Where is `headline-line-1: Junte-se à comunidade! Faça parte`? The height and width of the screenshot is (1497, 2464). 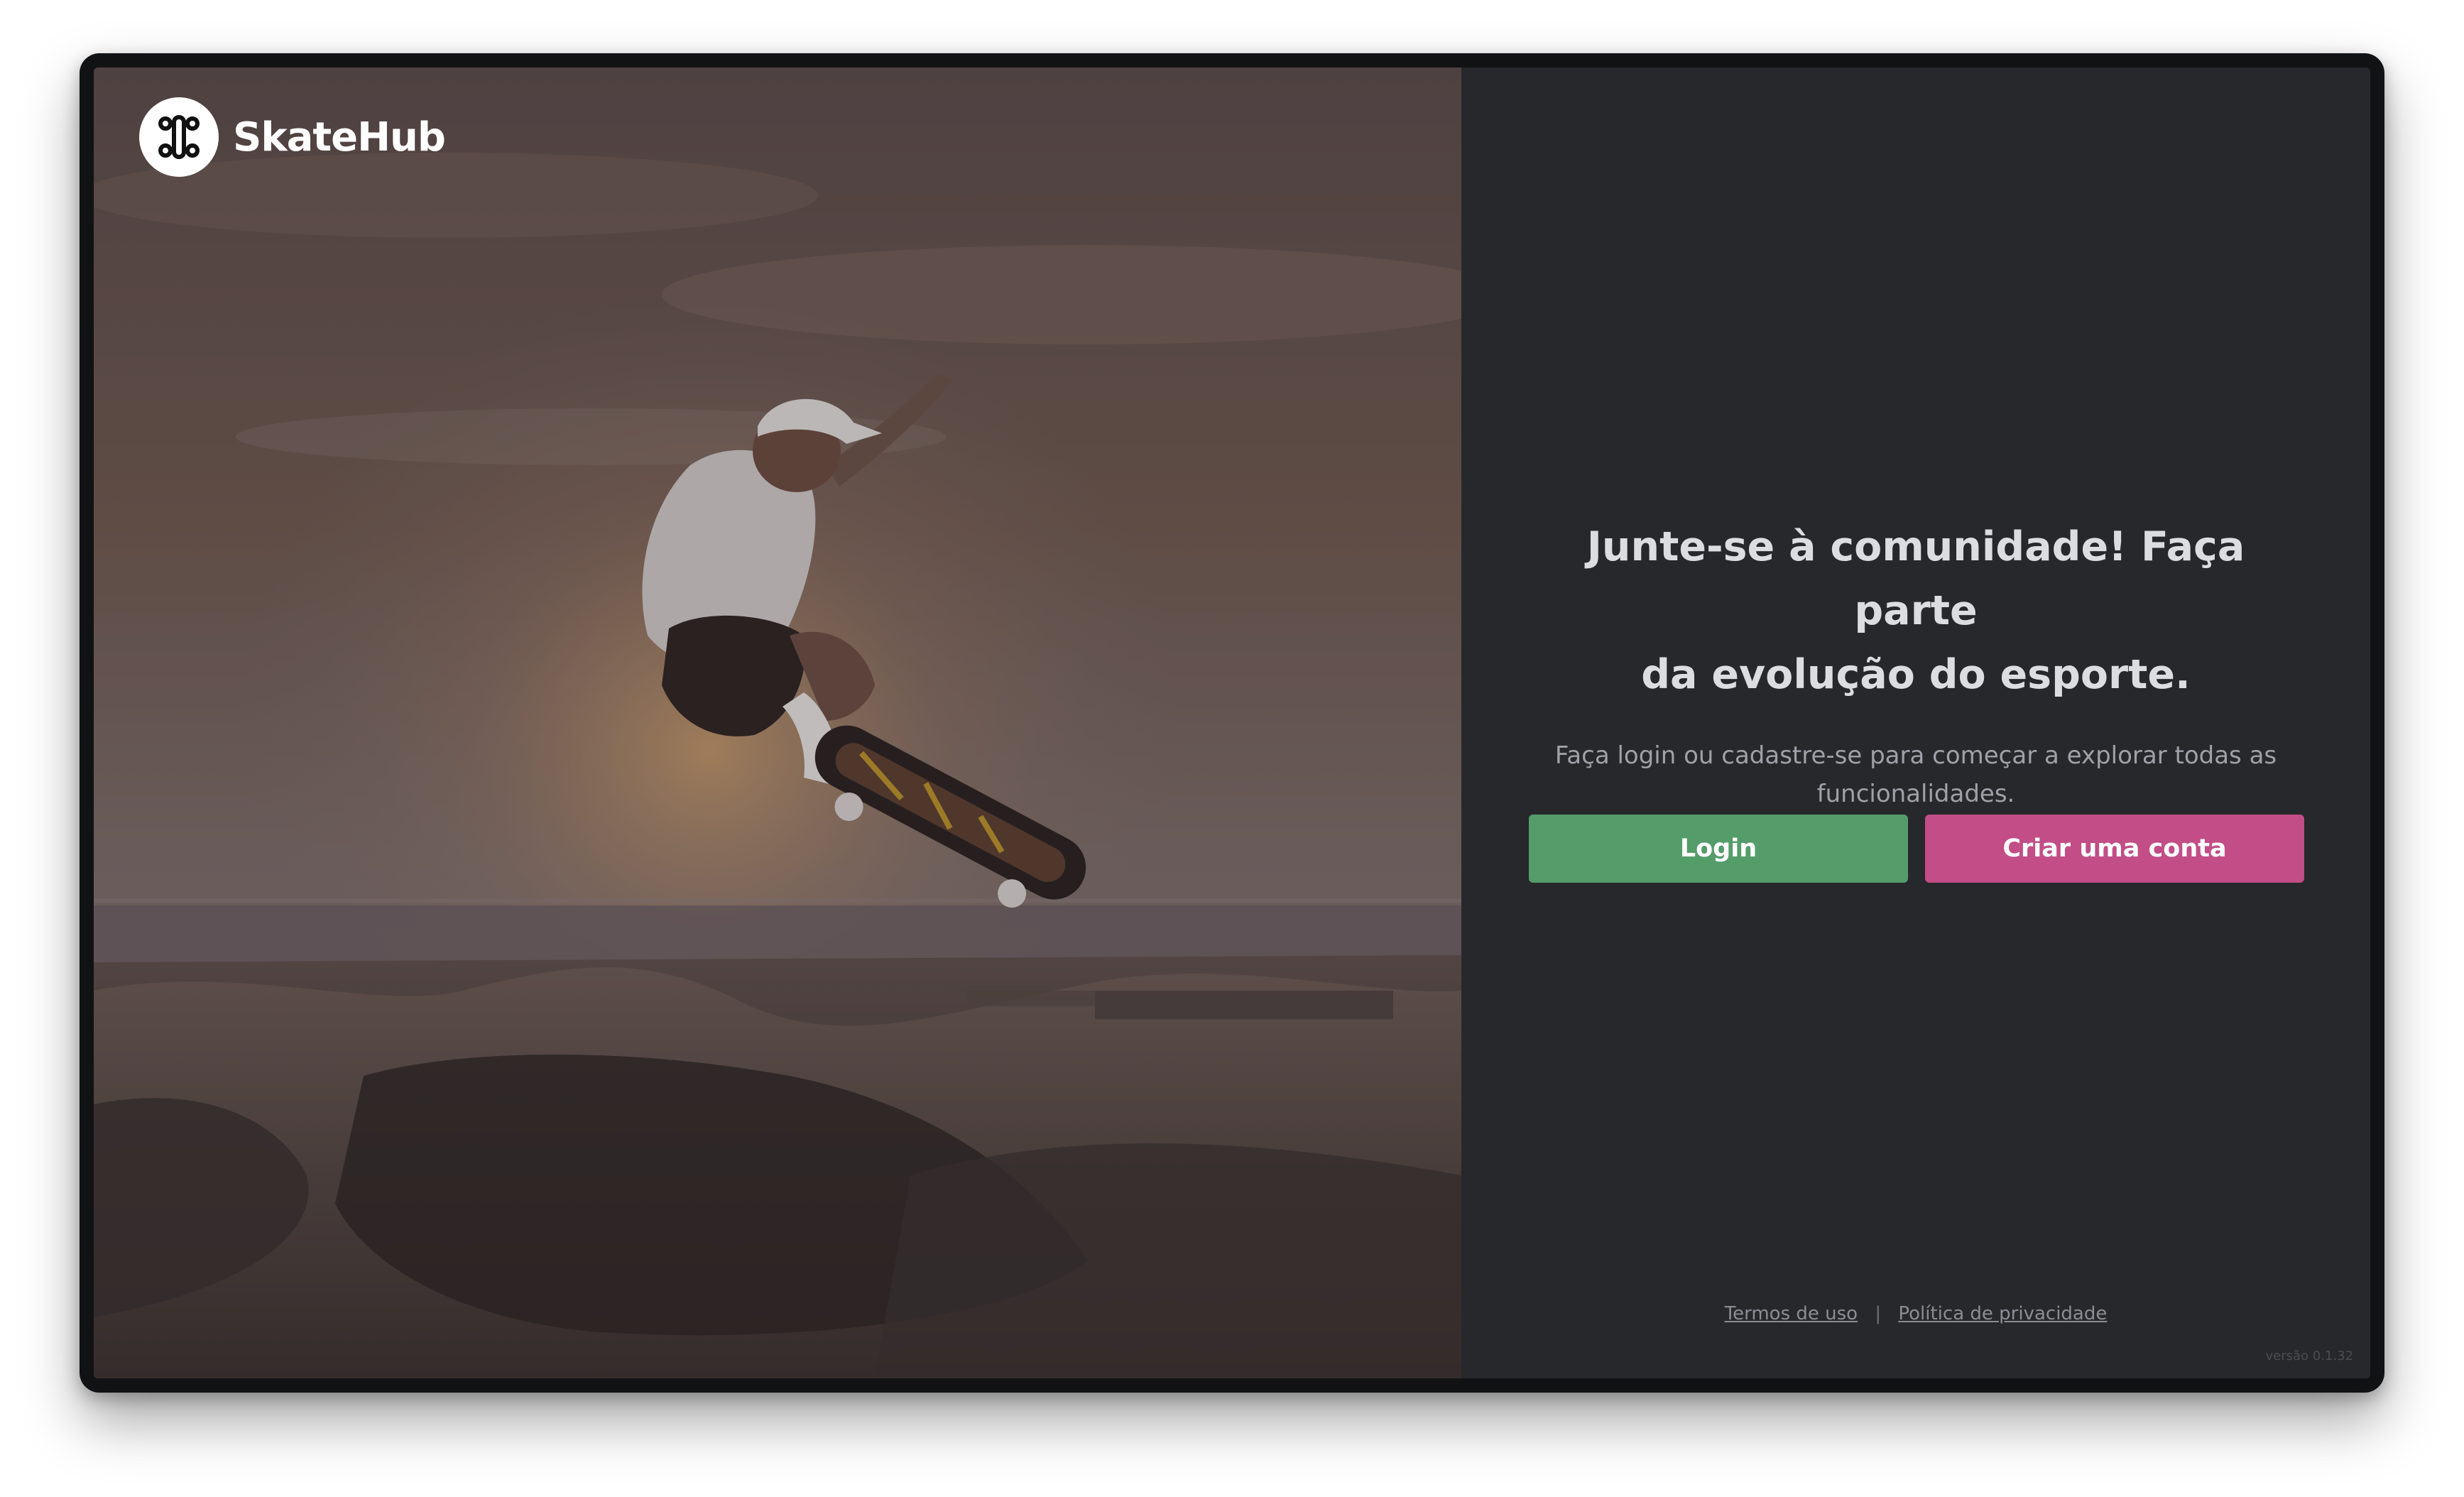 headline-line-1: Junte-se à comunidade! Faça parte is located at coordinates (1915, 578).